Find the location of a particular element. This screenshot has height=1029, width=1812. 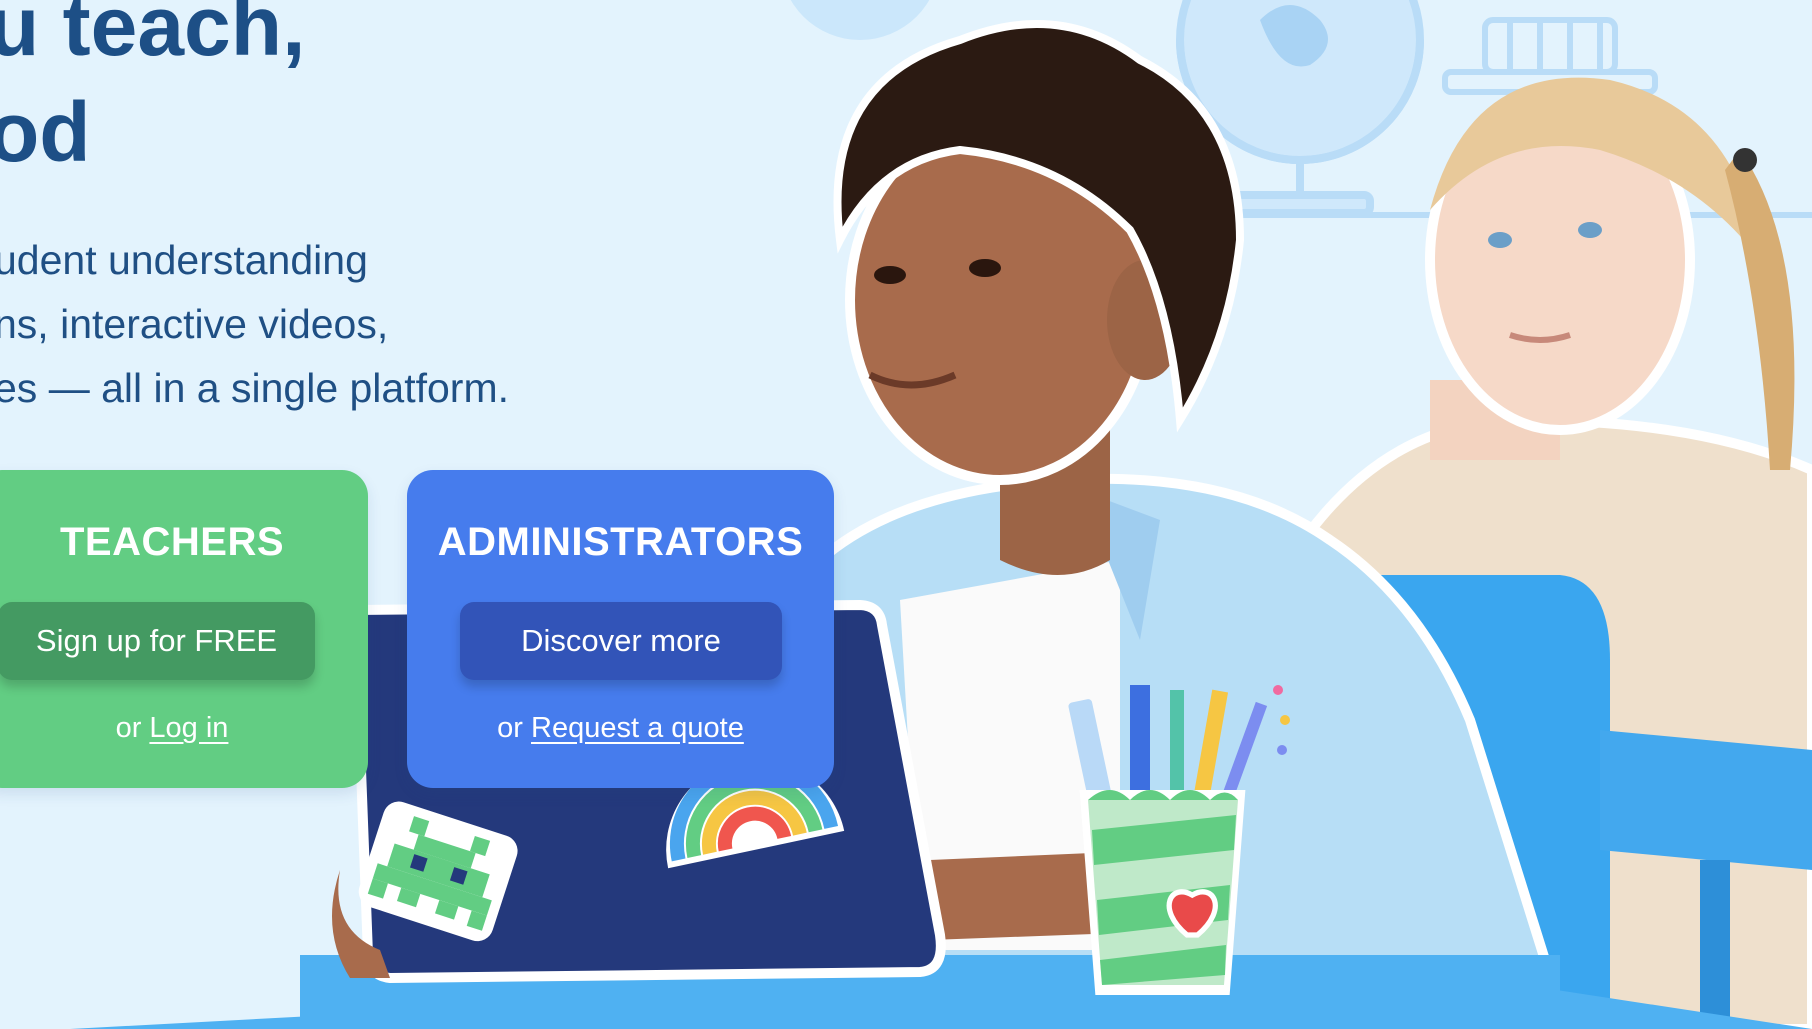

discover-more-button: Discover more is located at coordinates (621, 641).